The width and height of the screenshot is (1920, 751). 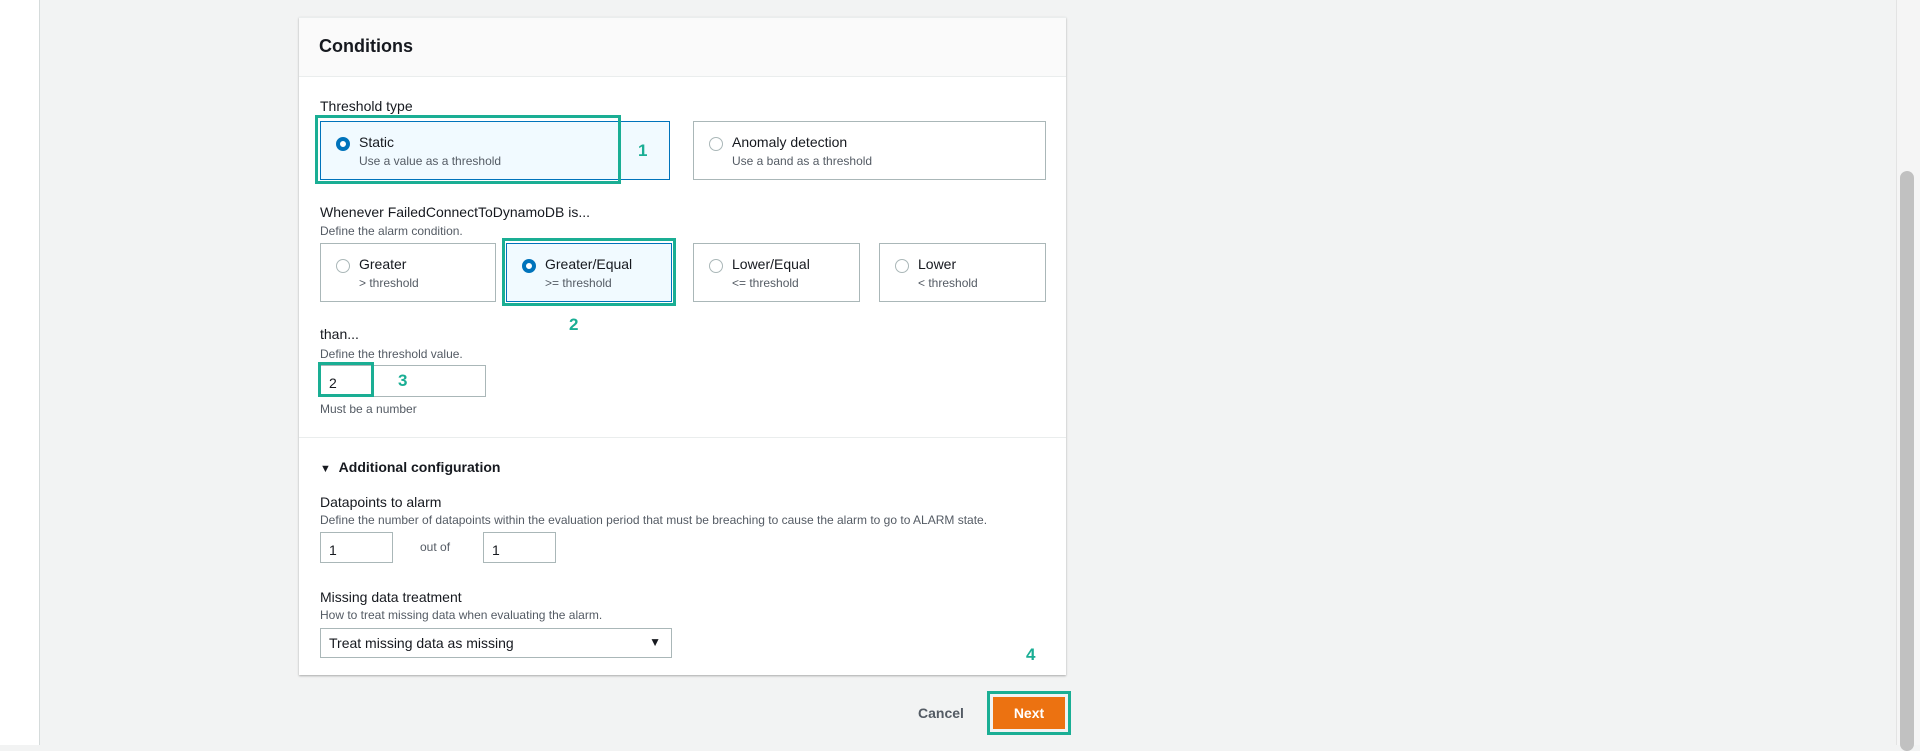 I want to click on option-desc: < threshold, so click(x=948, y=283).